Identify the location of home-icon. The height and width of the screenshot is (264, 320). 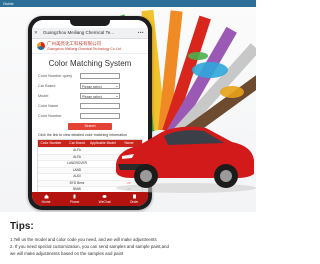
(46, 196).